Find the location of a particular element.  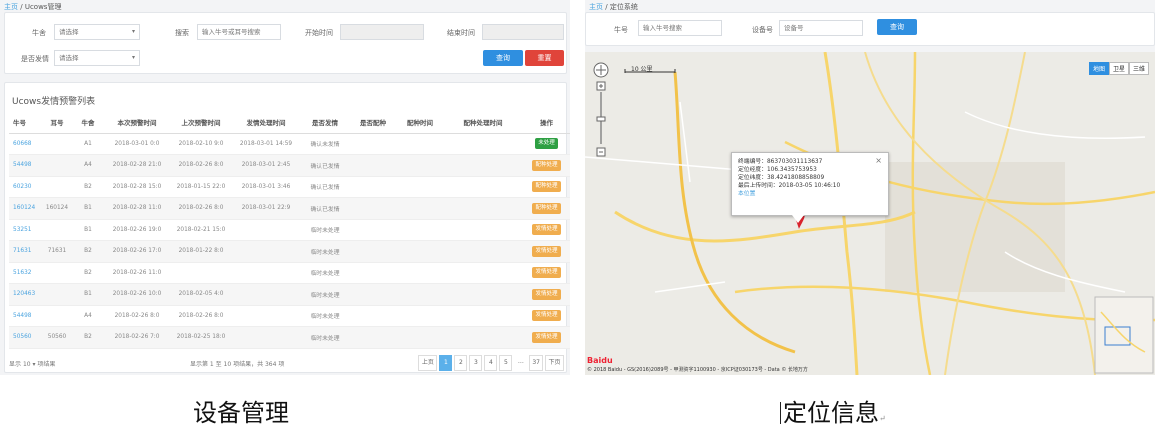

cell-cow: 50560 is located at coordinates (26, 337).